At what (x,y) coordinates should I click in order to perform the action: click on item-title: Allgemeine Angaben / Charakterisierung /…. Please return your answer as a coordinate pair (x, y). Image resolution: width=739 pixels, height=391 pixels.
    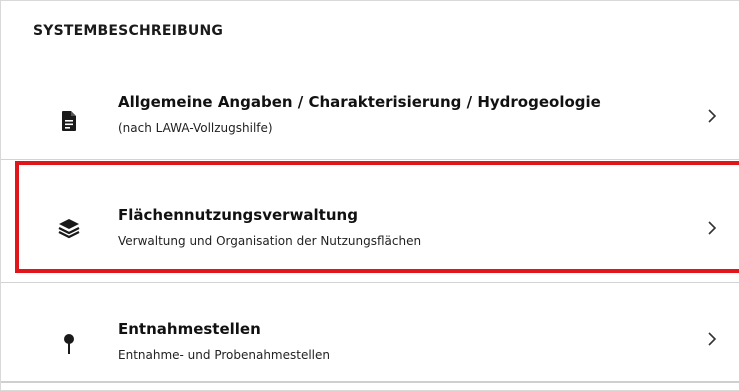
    Looking at the image, I should click on (359, 102).